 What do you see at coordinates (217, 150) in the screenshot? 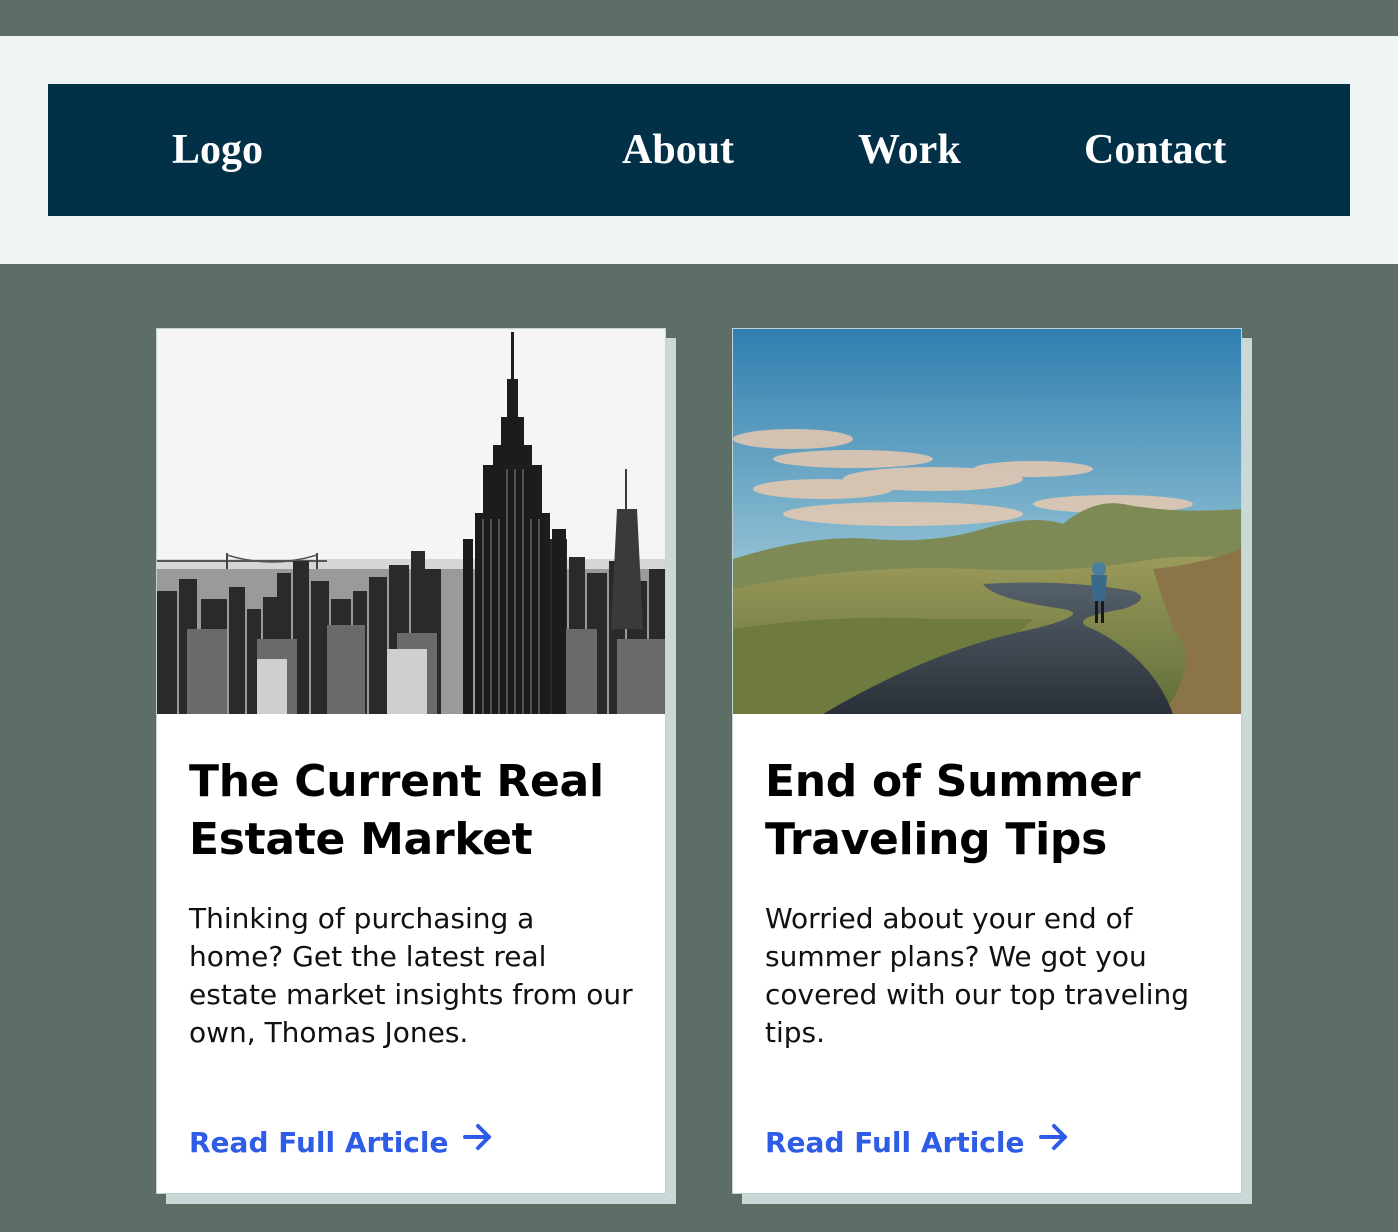
I see `logo-link: Logo` at bounding box center [217, 150].